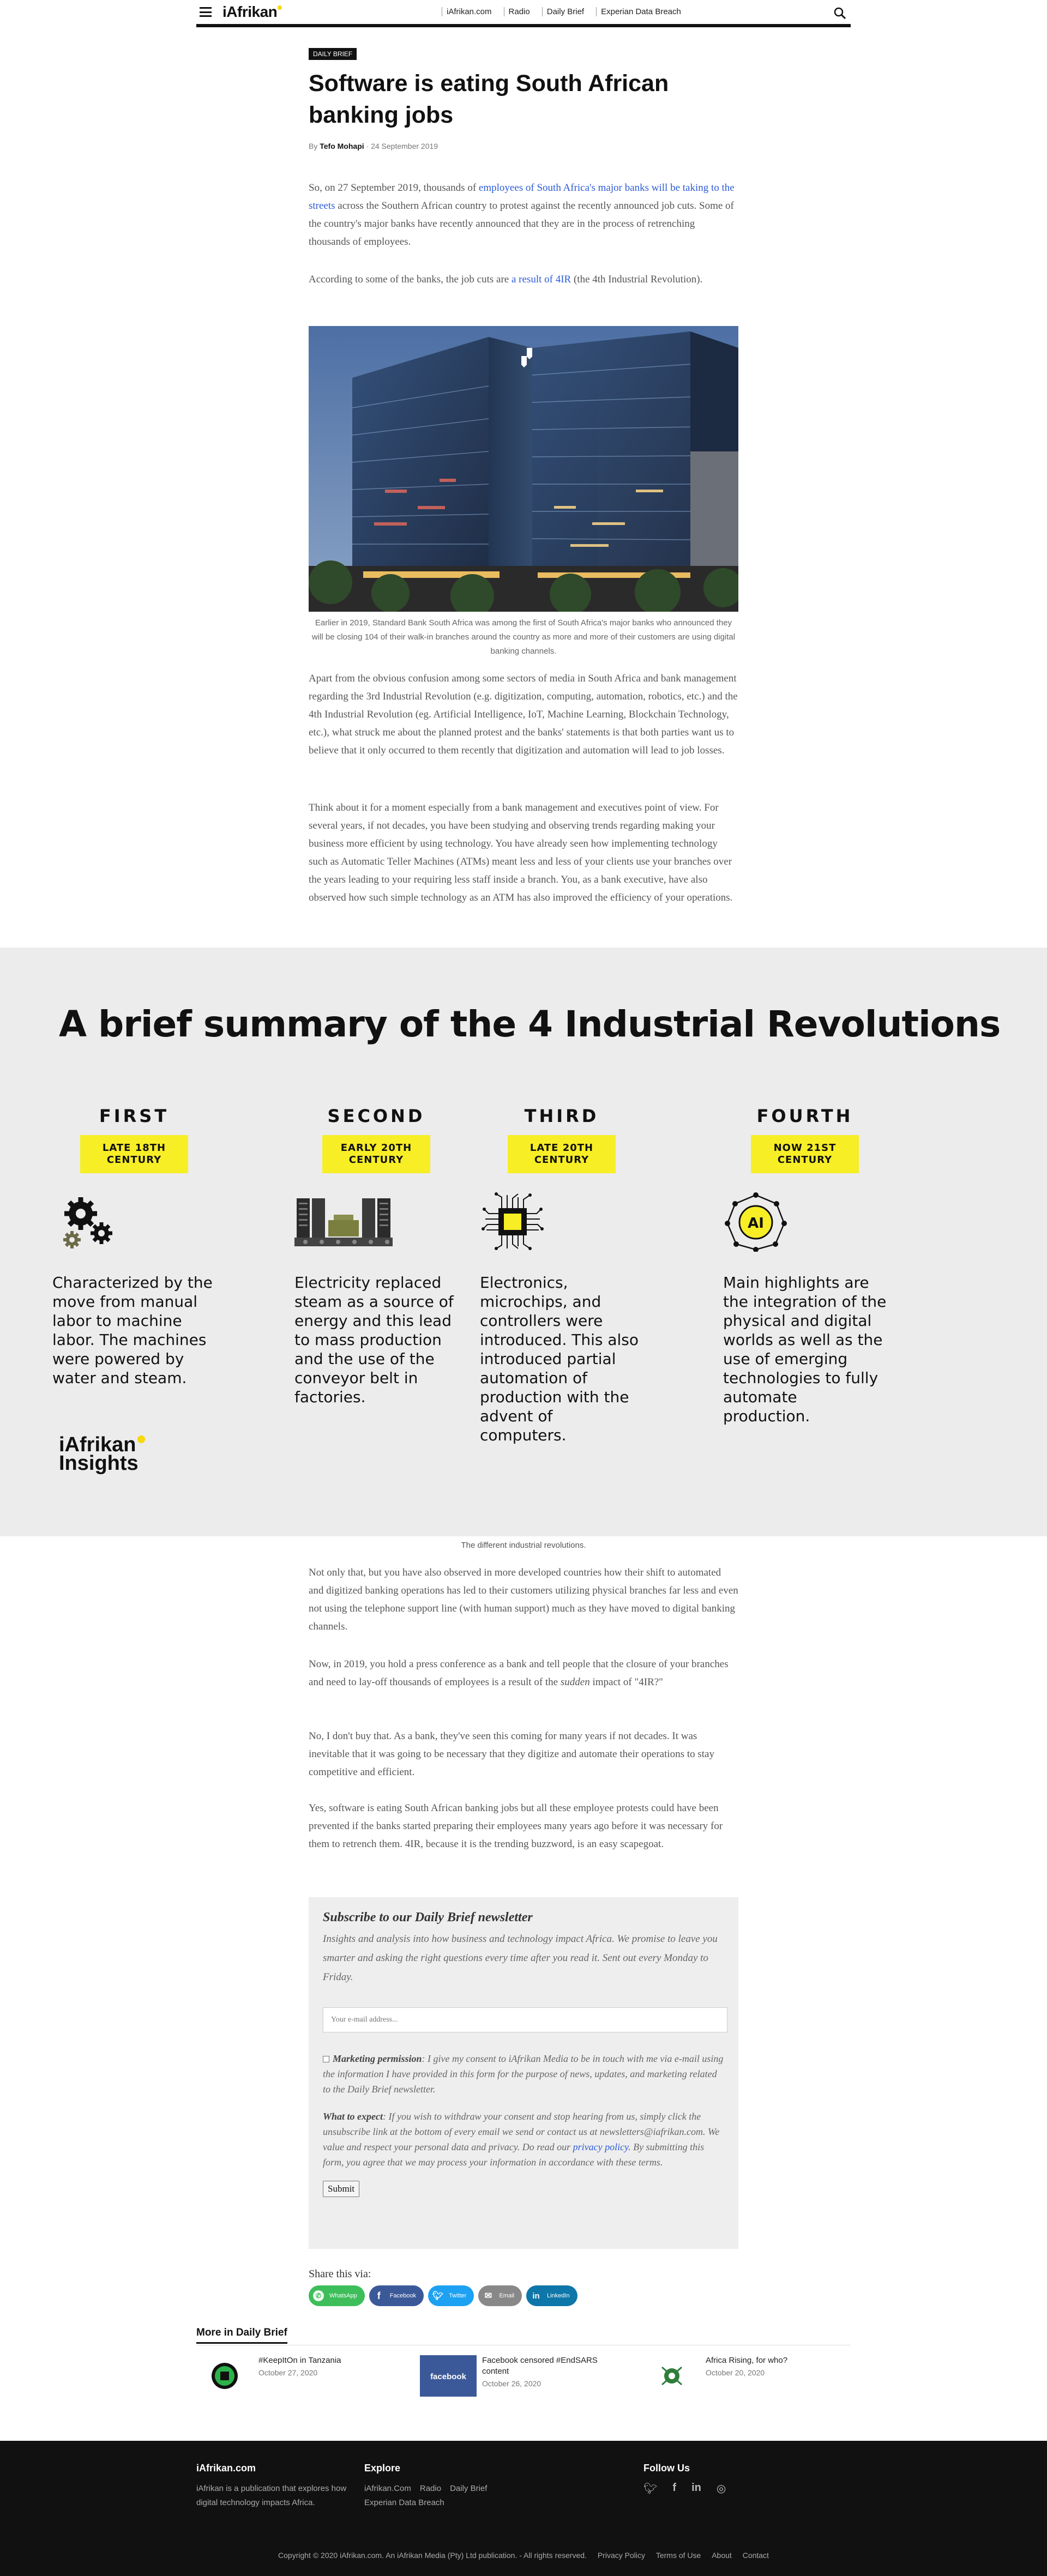 This screenshot has width=1047, height=2576. I want to click on share-whatsapp-button: ✆ WhatsApp, so click(337, 2296).